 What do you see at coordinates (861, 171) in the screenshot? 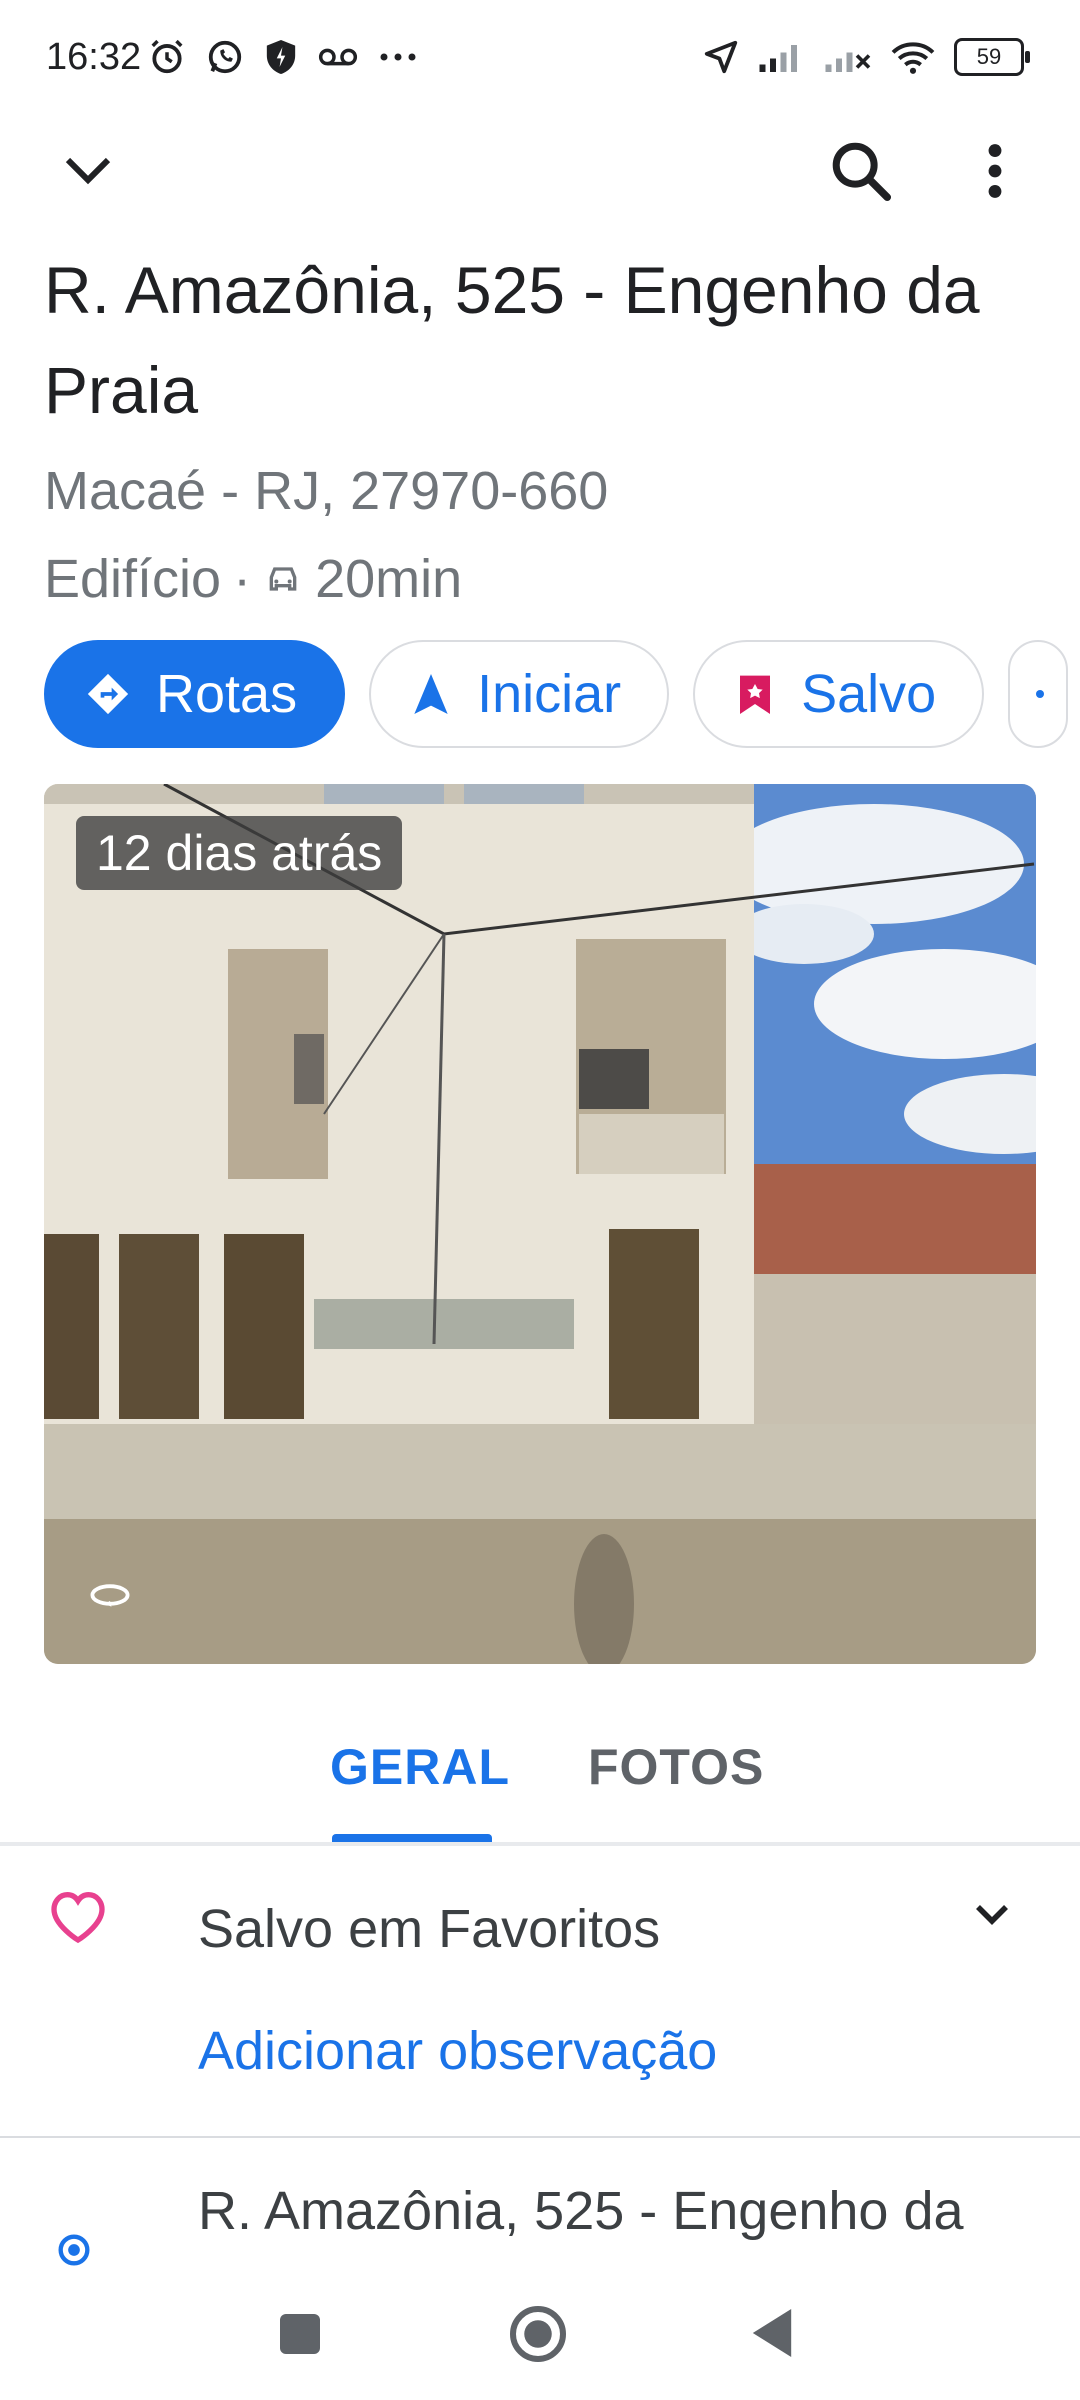
I see `search-icon` at bounding box center [861, 171].